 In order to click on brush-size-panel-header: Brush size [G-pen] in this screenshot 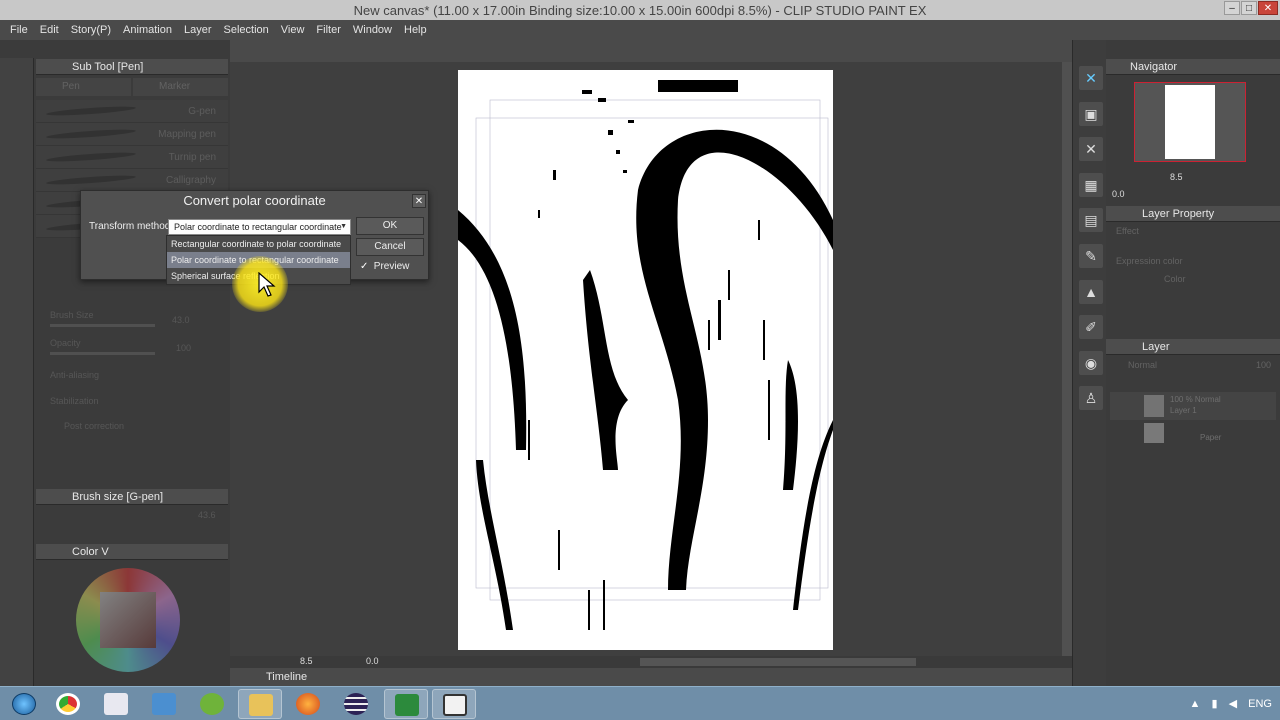, I will do `click(132, 497)`.